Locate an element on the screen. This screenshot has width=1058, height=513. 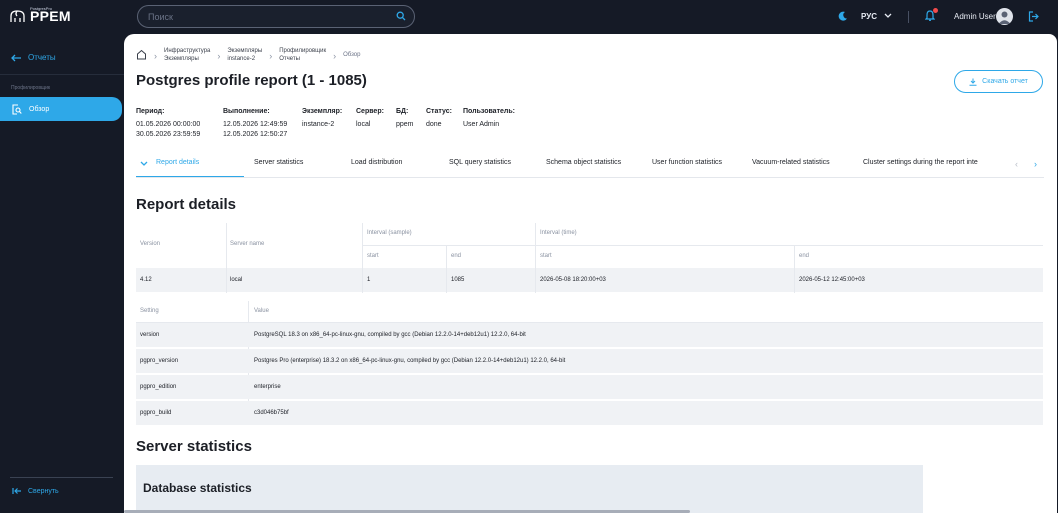
collapse-label: Свернуть is located at coordinates (43, 491).